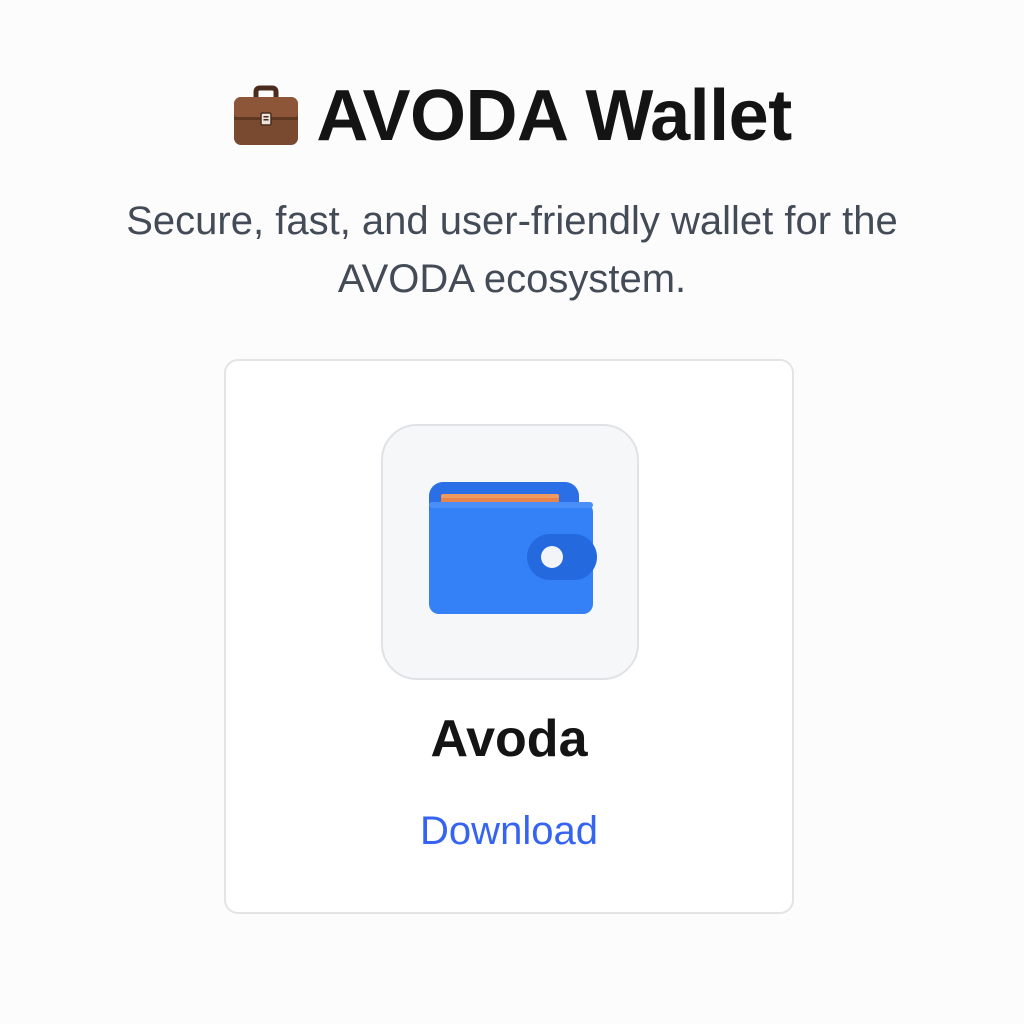  Describe the element at coordinates (266, 116) in the screenshot. I see `briefcase-icon` at that location.